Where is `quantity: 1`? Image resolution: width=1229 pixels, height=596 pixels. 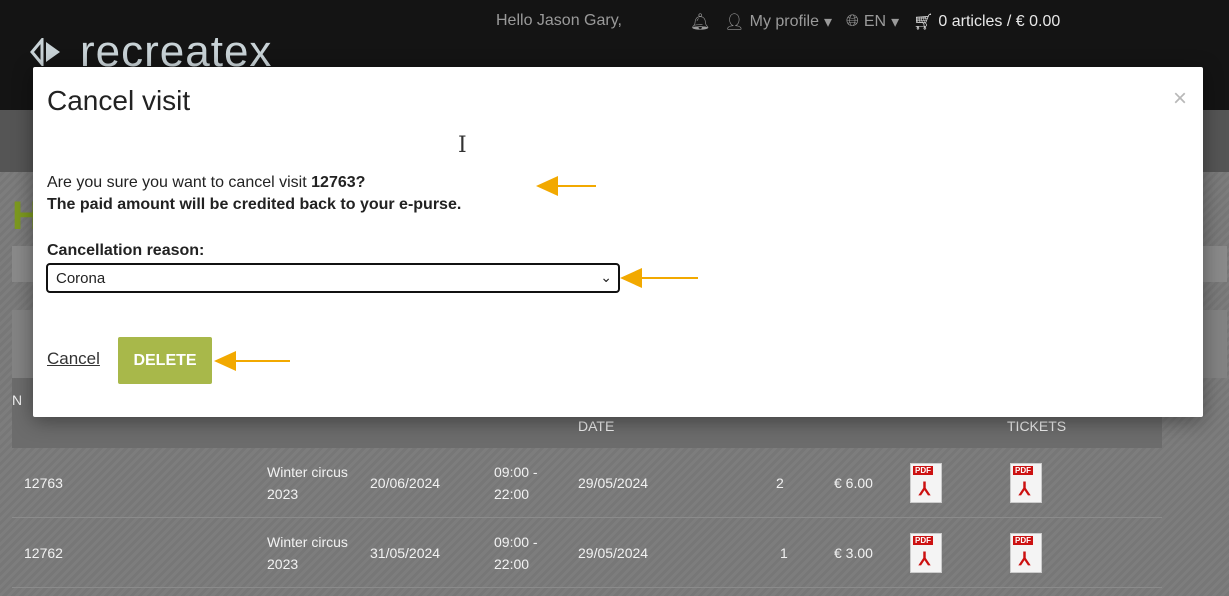 quantity: 1 is located at coordinates (784, 552).